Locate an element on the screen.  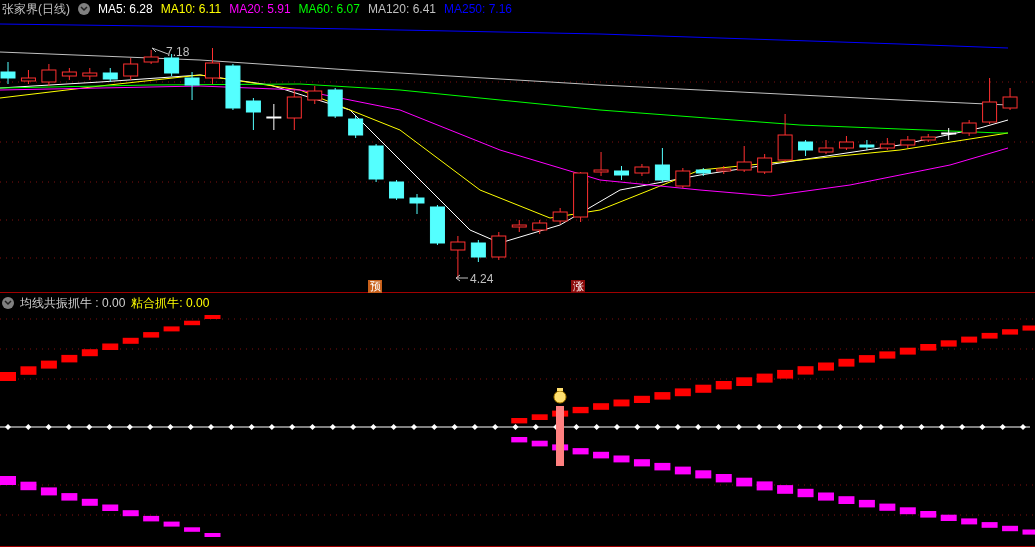
moving-average-value: MA20: 5.91 is located at coordinates (260, 9).